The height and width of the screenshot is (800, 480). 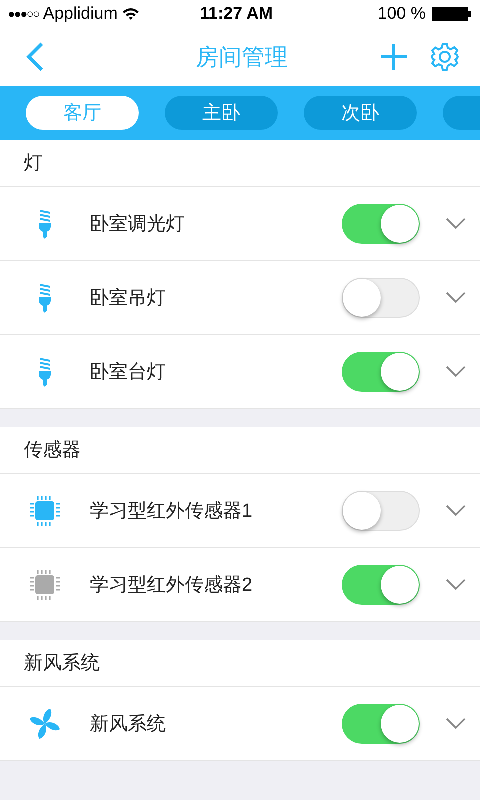 What do you see at coordinates (221, 113) in the screenshot?
I see `room-tab: 主卧` at bounding box center [221, 113].